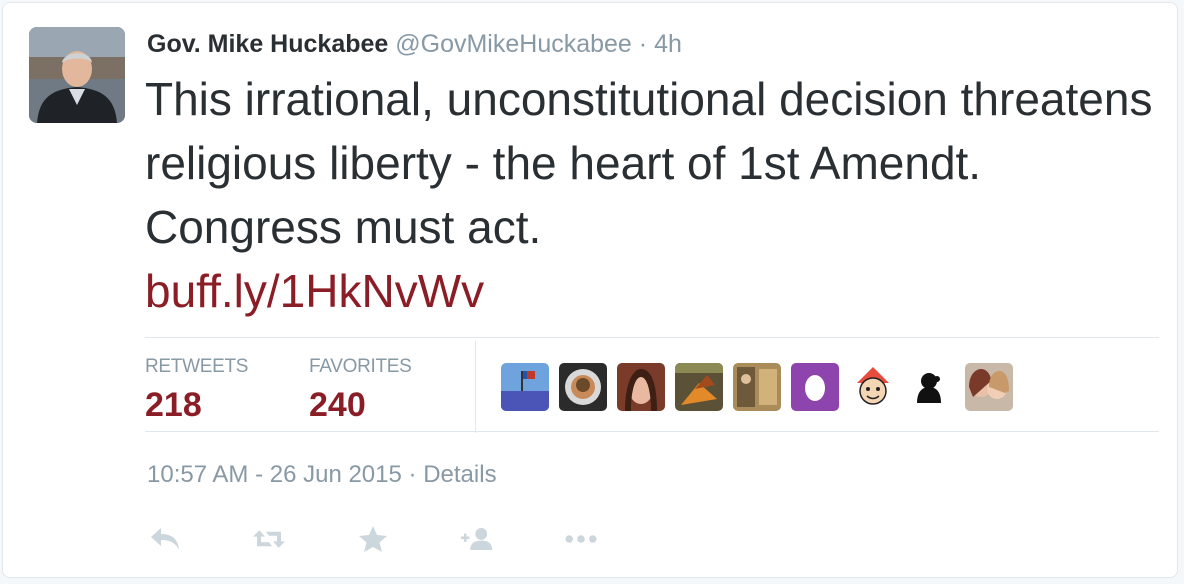 The width and height of the screenshot is (1184, 584). I want to click on more-button, so click(581, 539).